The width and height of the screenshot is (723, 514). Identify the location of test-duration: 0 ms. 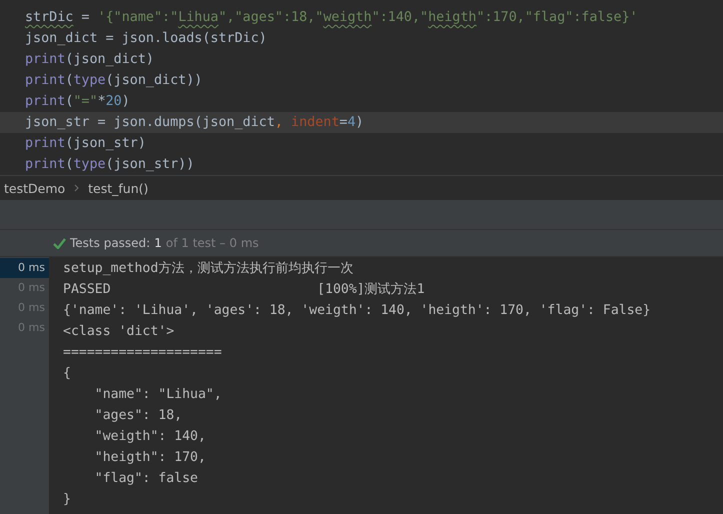
(24, 268).